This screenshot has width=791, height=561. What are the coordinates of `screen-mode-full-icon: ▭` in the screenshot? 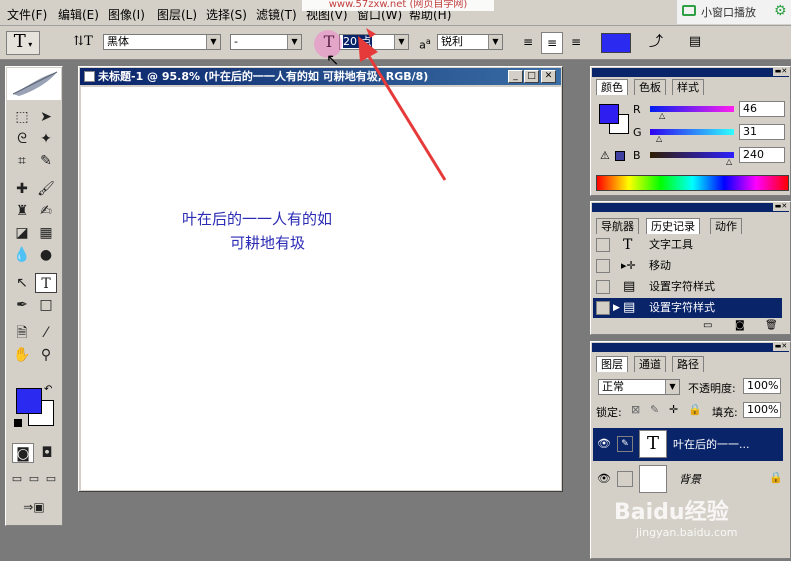 It's located at (51, 479).